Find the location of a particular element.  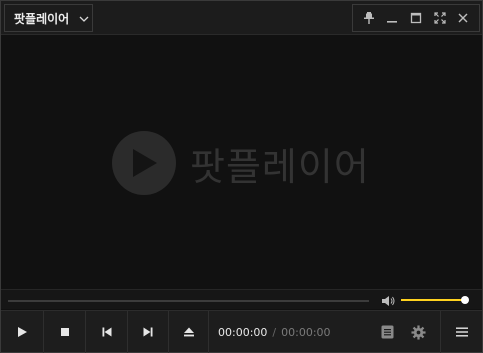

logo-play-icon is located at coordinates (144, 163).